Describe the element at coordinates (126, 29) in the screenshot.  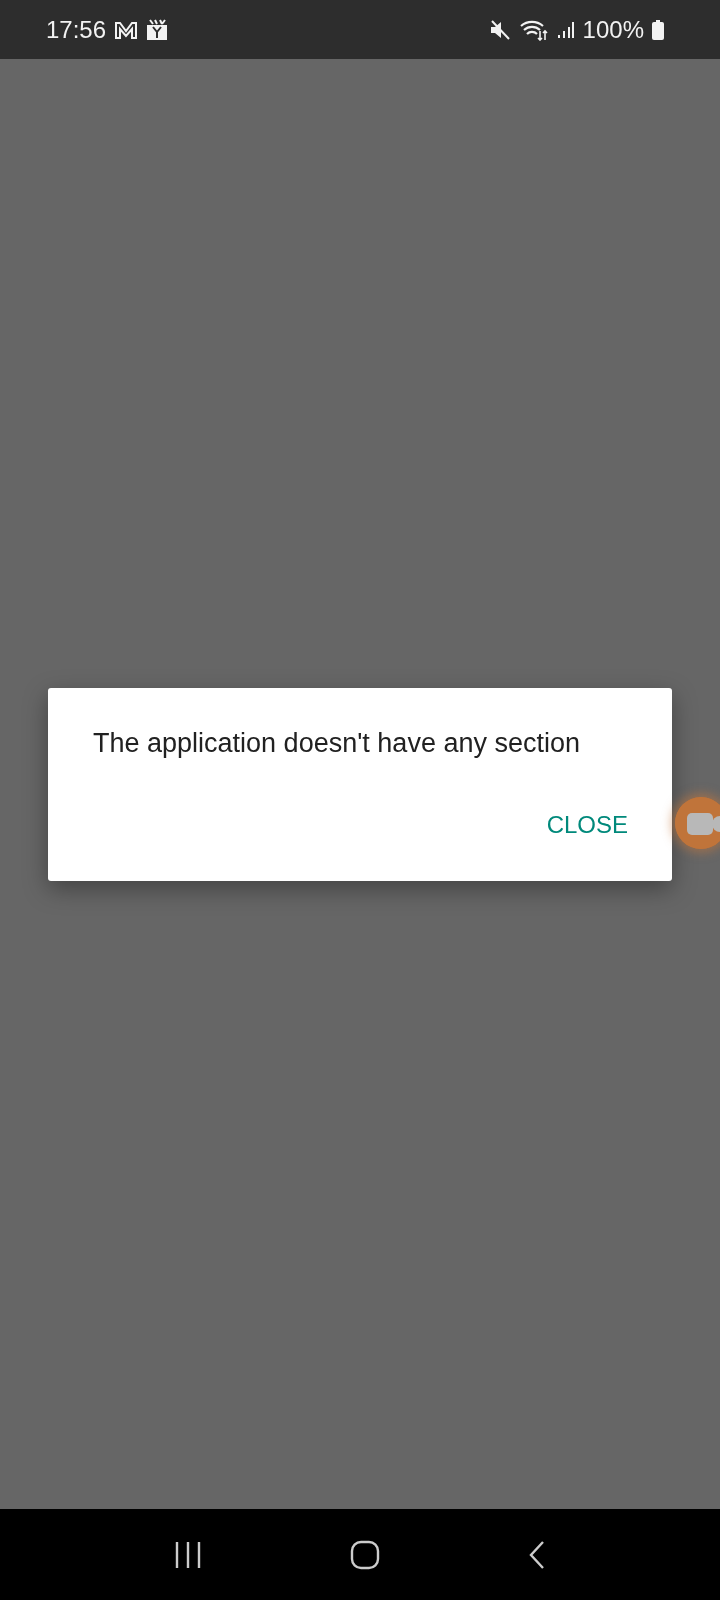
I see `mail-icon` at that location.